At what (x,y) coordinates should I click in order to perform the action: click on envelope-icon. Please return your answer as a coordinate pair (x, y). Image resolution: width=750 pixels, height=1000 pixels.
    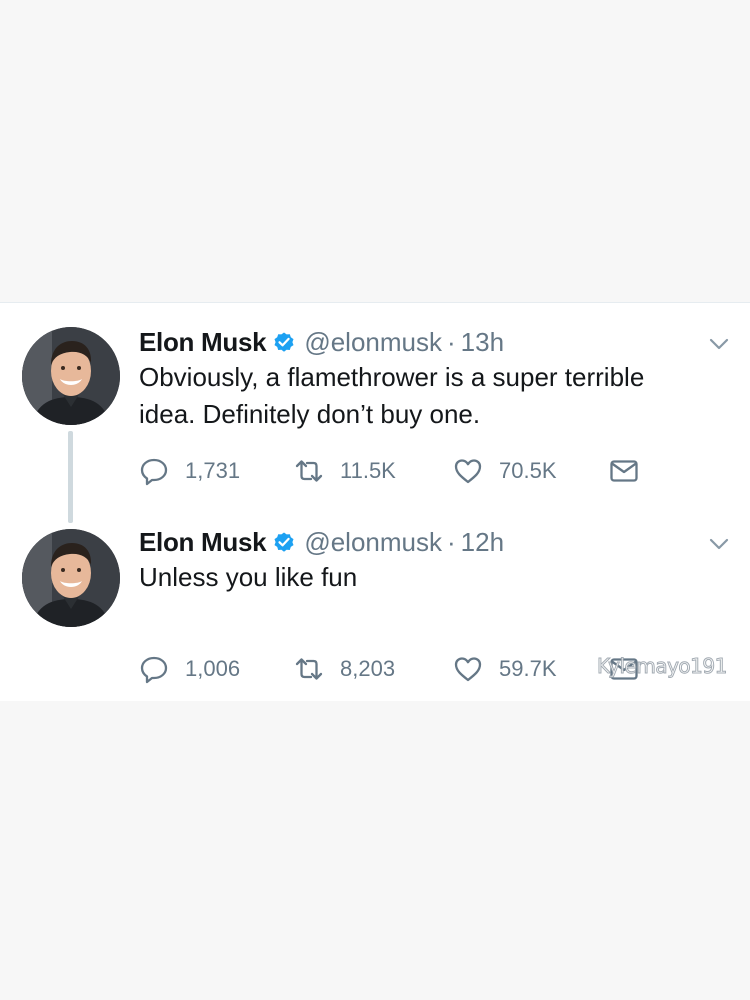
    Looking at the image, I should click on (624, 471).